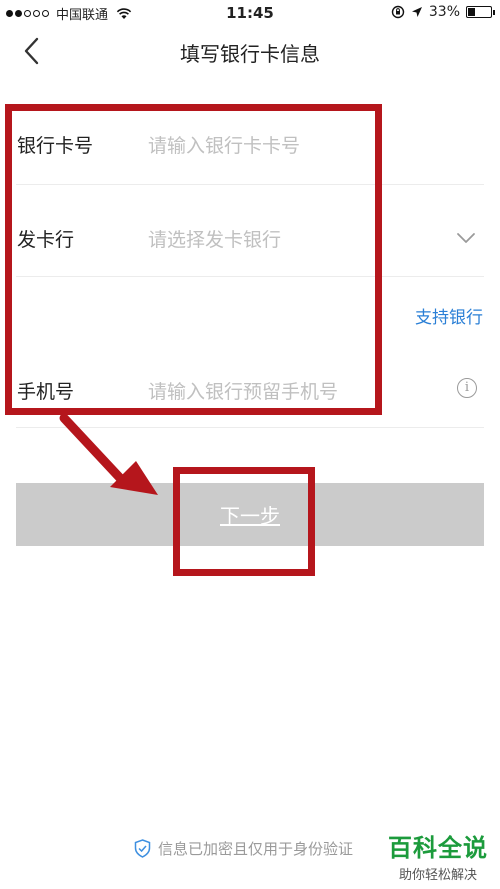 This screenshot has width=500, height=889. What do you see at coordinates (437, 875) in the screenshot?
I see `watermark-subtitle: 助你轻松解决` at bounding box center [437, 875].